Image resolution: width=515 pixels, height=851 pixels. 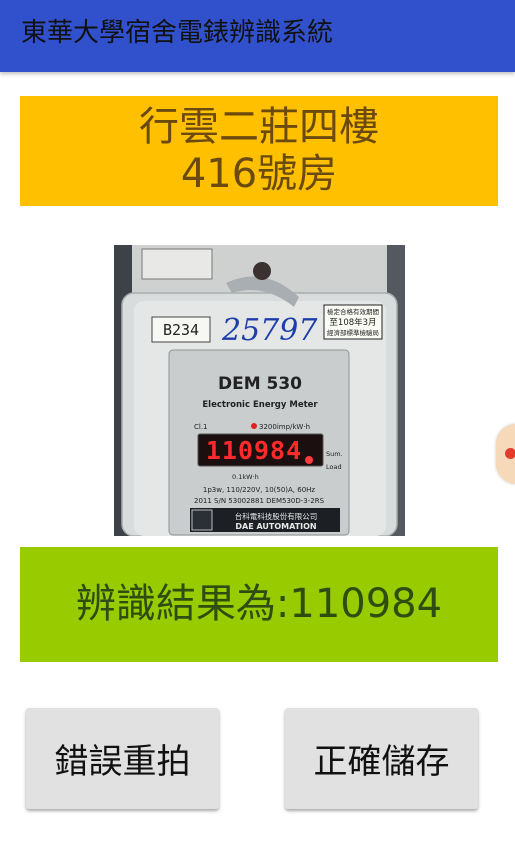 What do you see at coordinates (353, 311) in the screenshot?
I see `sticker-line1: 檢定合格有效期間` at bounding box center [353, 311].